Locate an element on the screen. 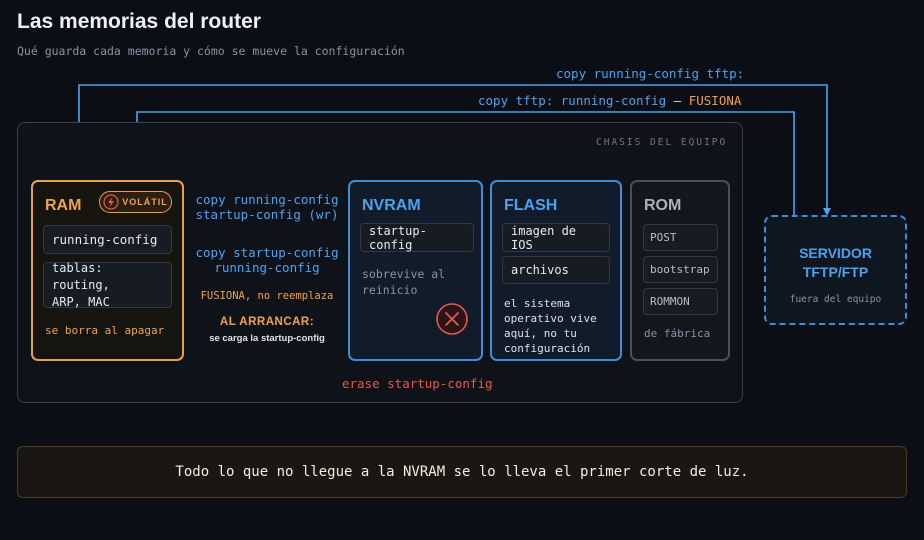  restore-command-label: copy startup-config running-config is located at coordinates (267, 260).